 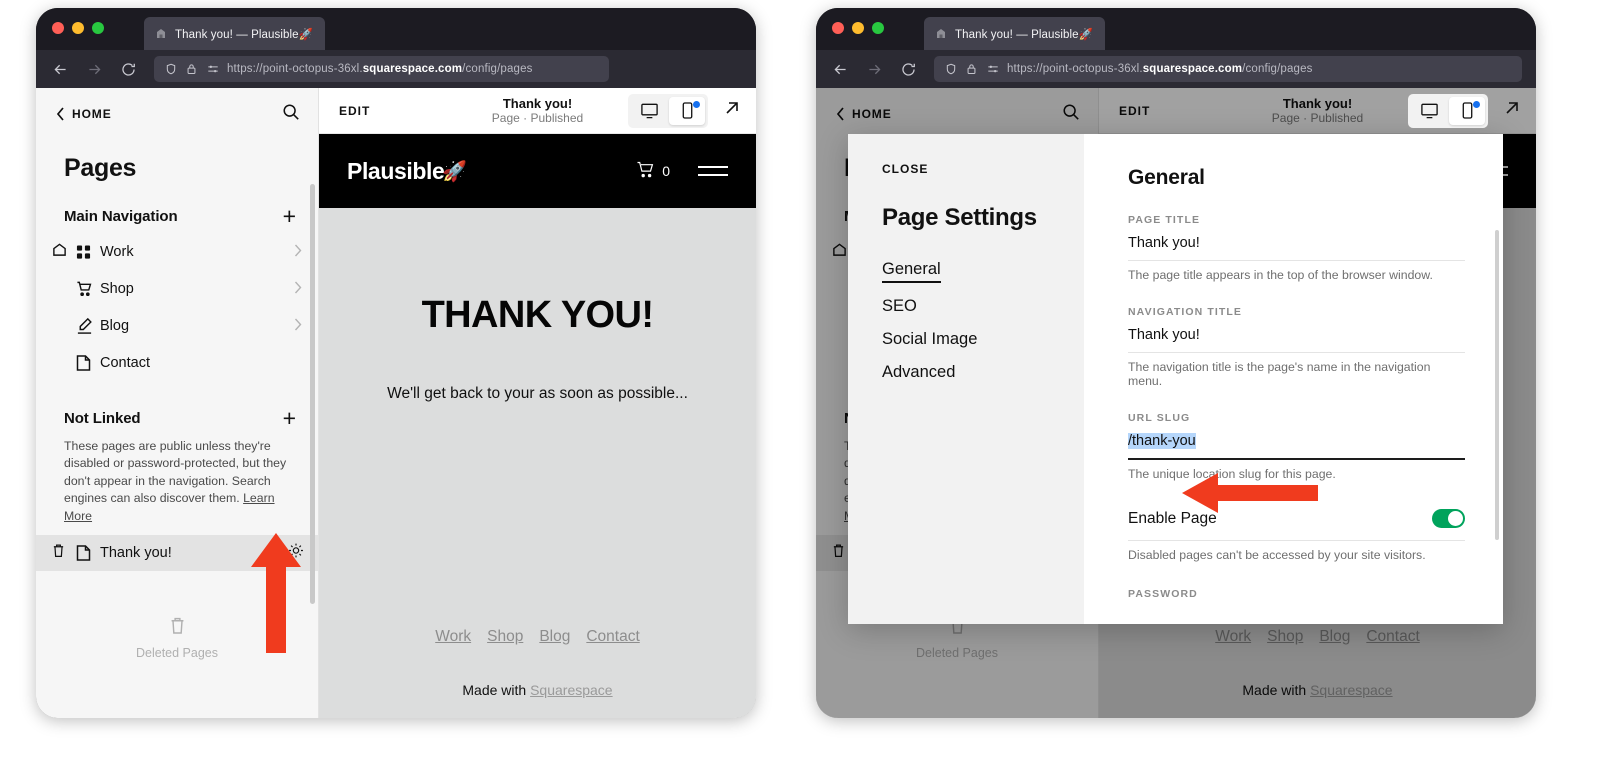 What do you see at coordinates (354, 111) in the screenshot?
I see `edit-button: EDIT` at bounding box center [354, 111].